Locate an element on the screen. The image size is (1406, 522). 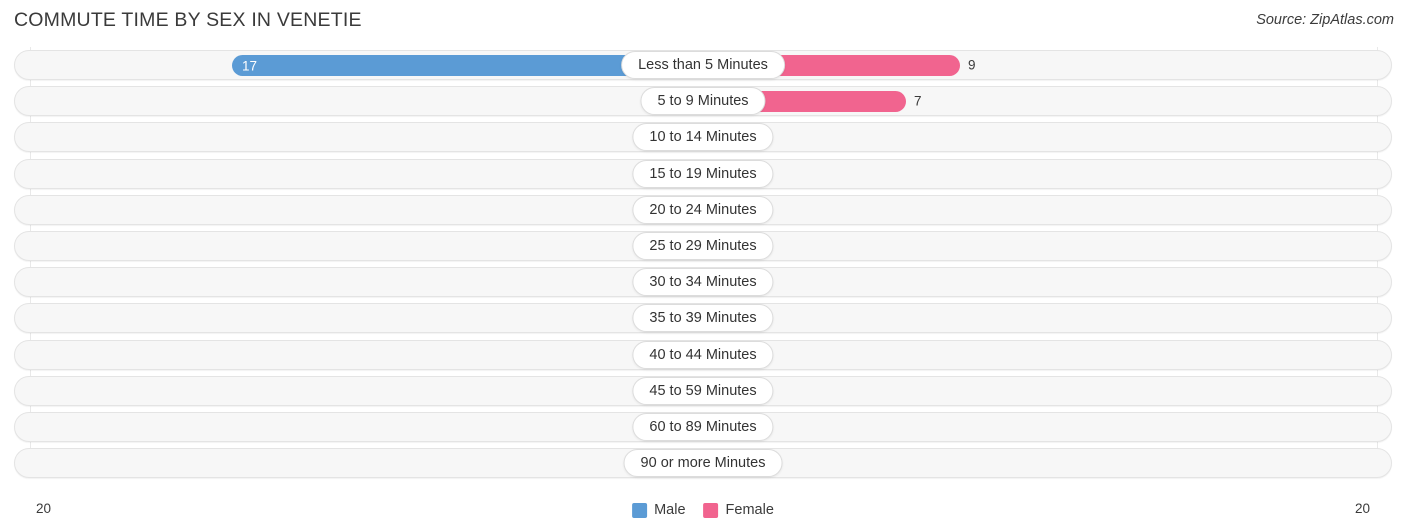
chart-row: 0035 to 39 Minutes is located at coordinates (703, 318).